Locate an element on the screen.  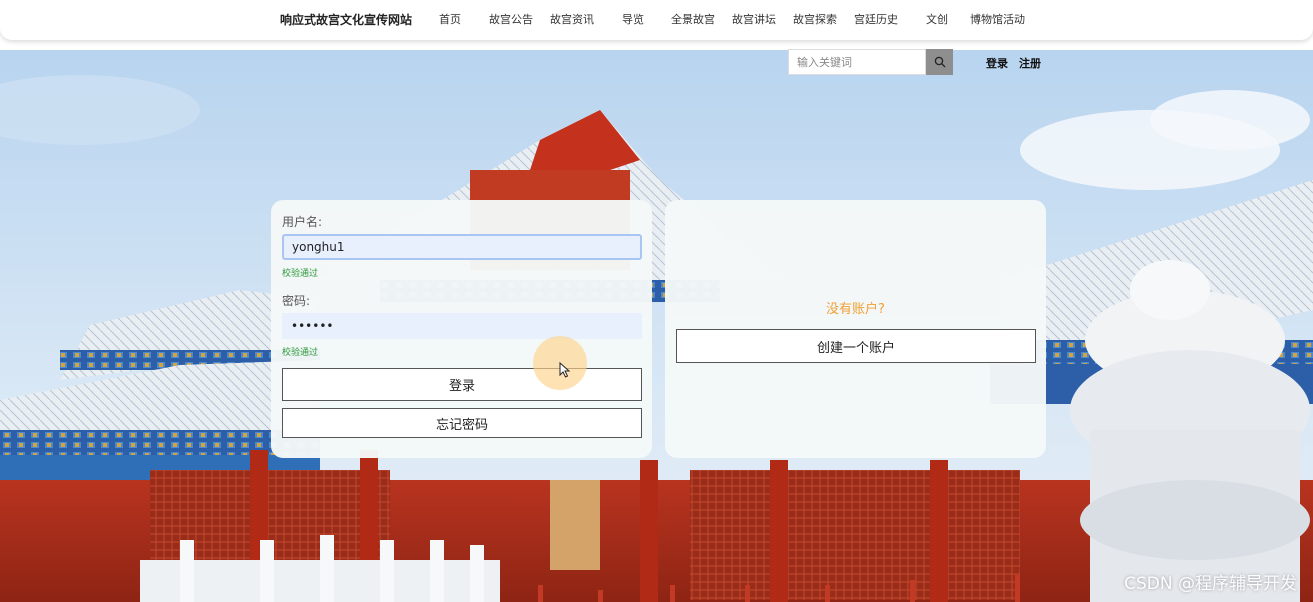
search-button is located at coordinates (939, 62).